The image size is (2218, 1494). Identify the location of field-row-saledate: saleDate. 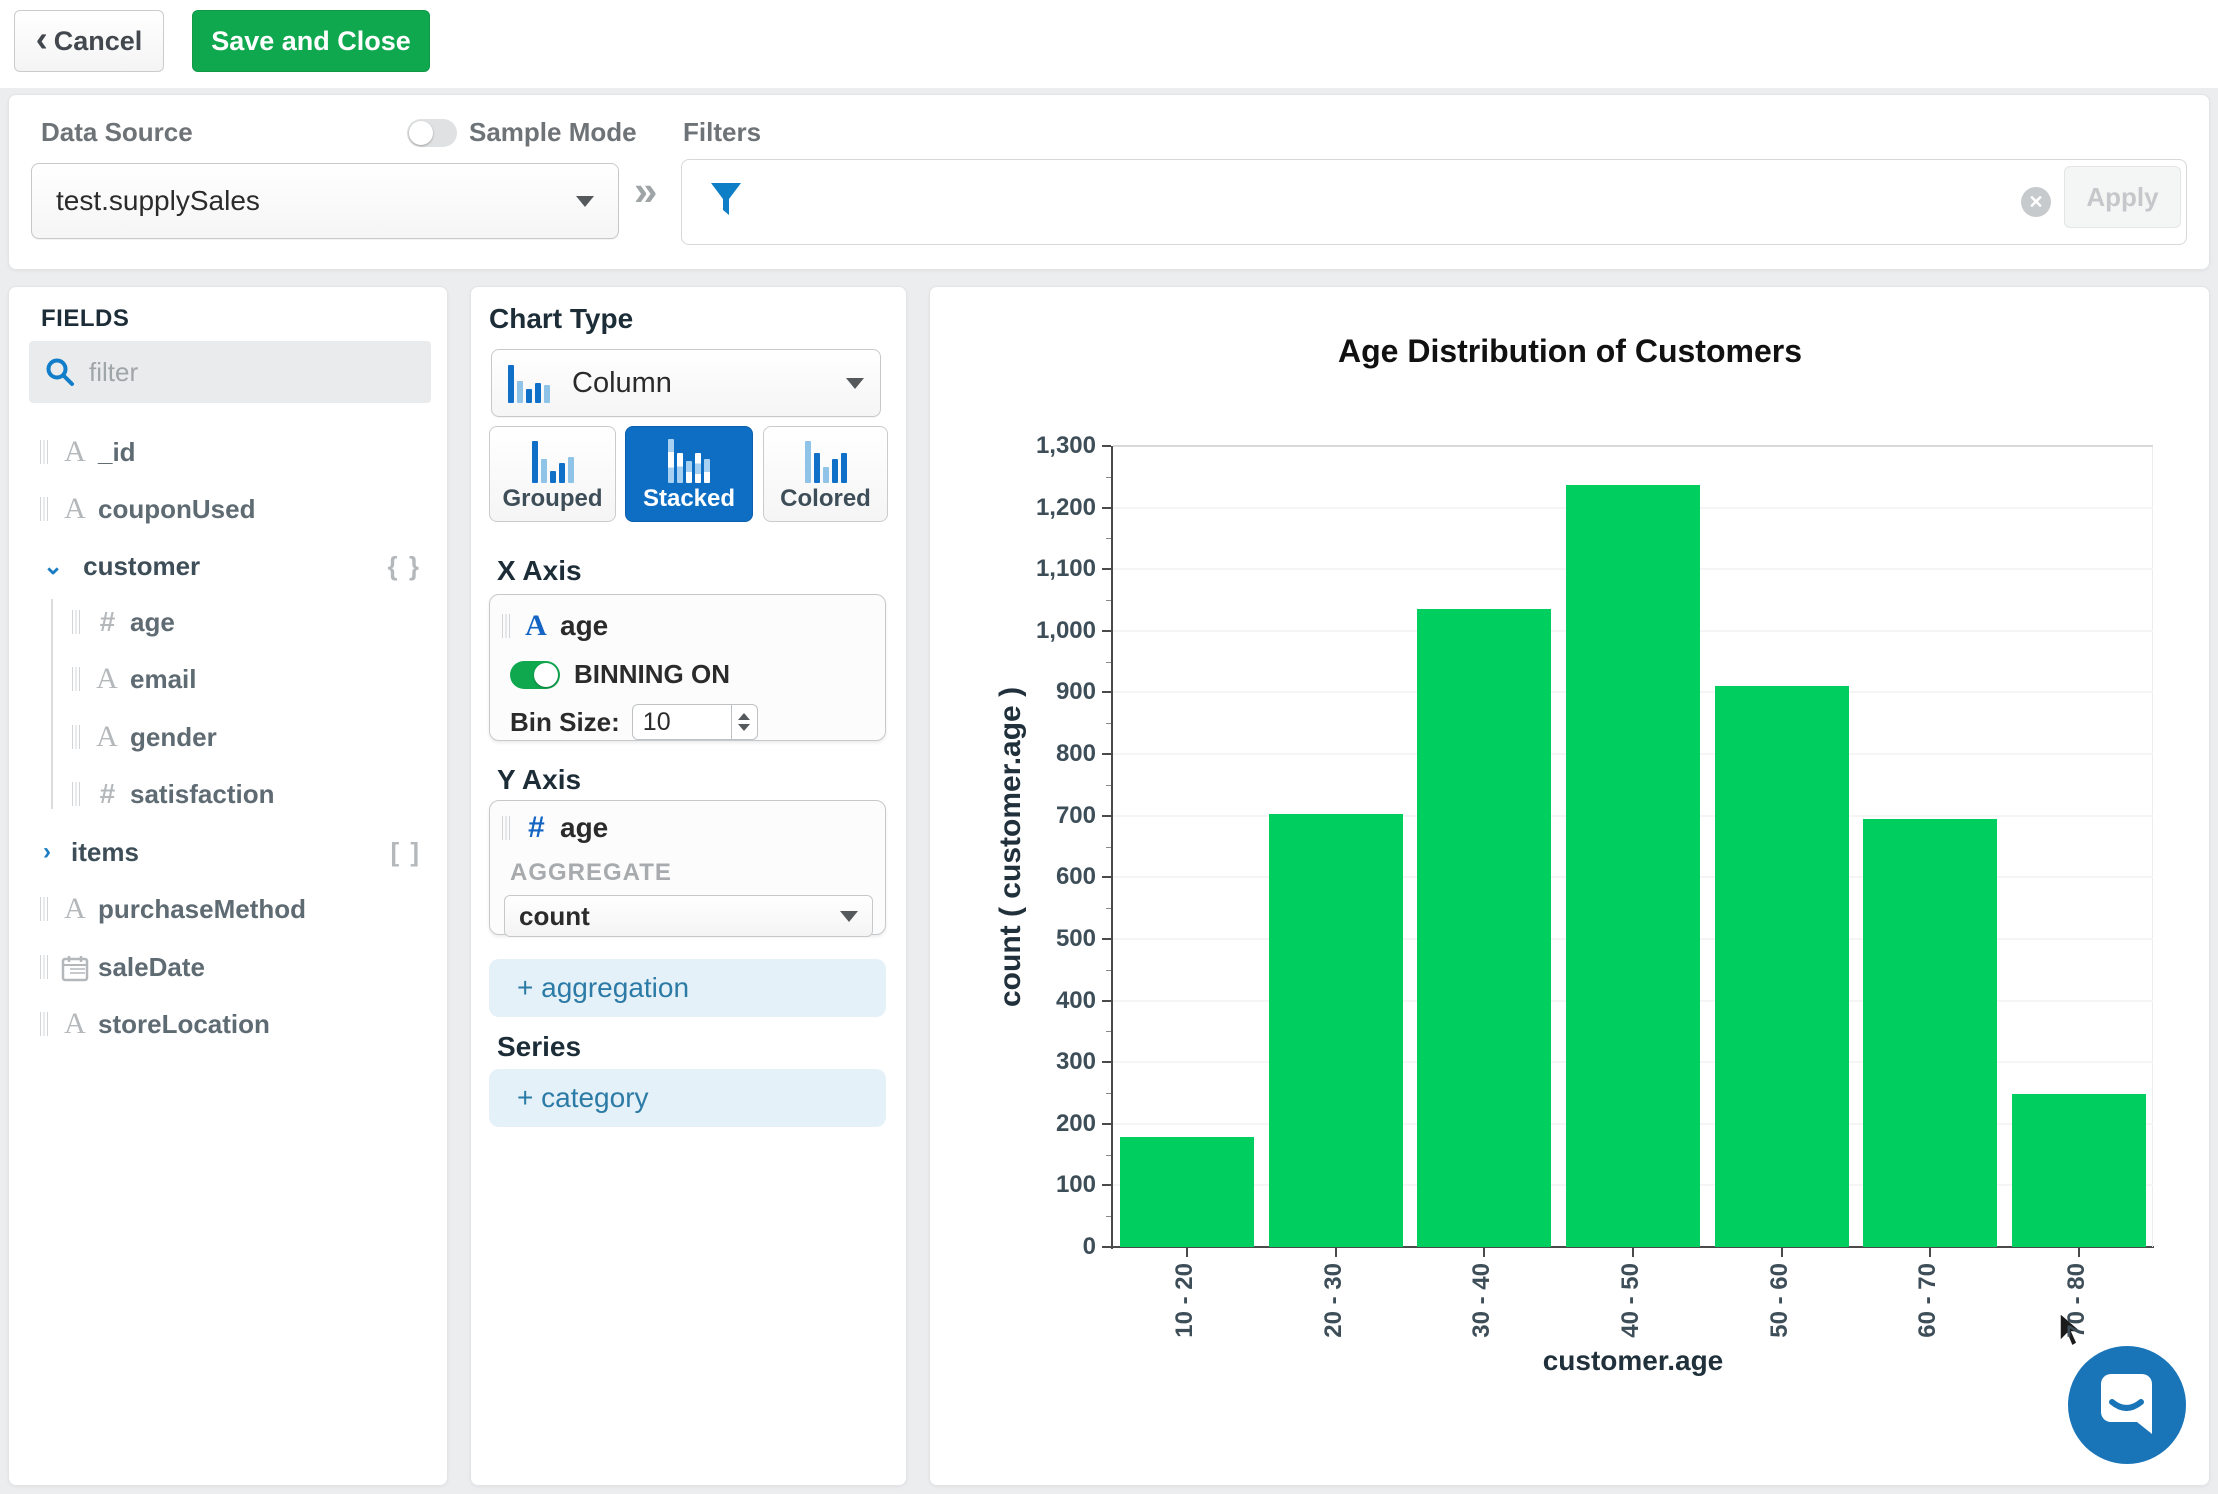
(229, 967).